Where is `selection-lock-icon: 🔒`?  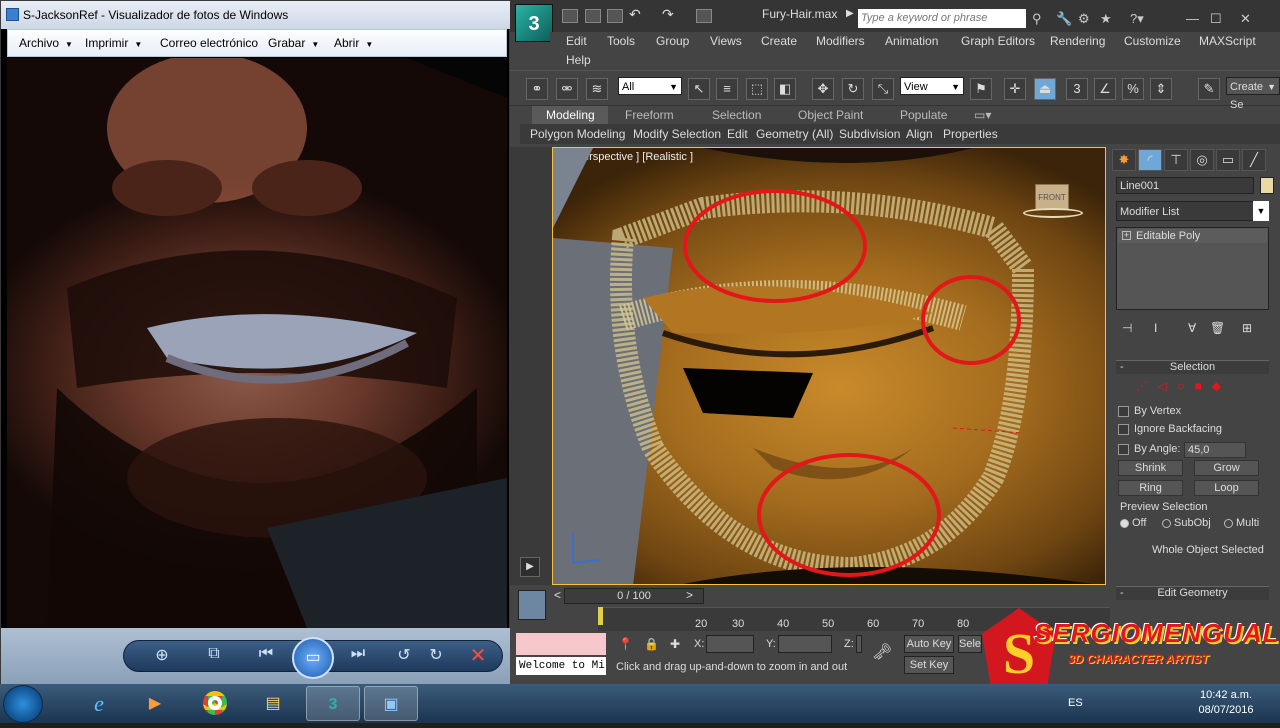 selection-lock-icon: 🔒 is located at coordinates (651, 644).